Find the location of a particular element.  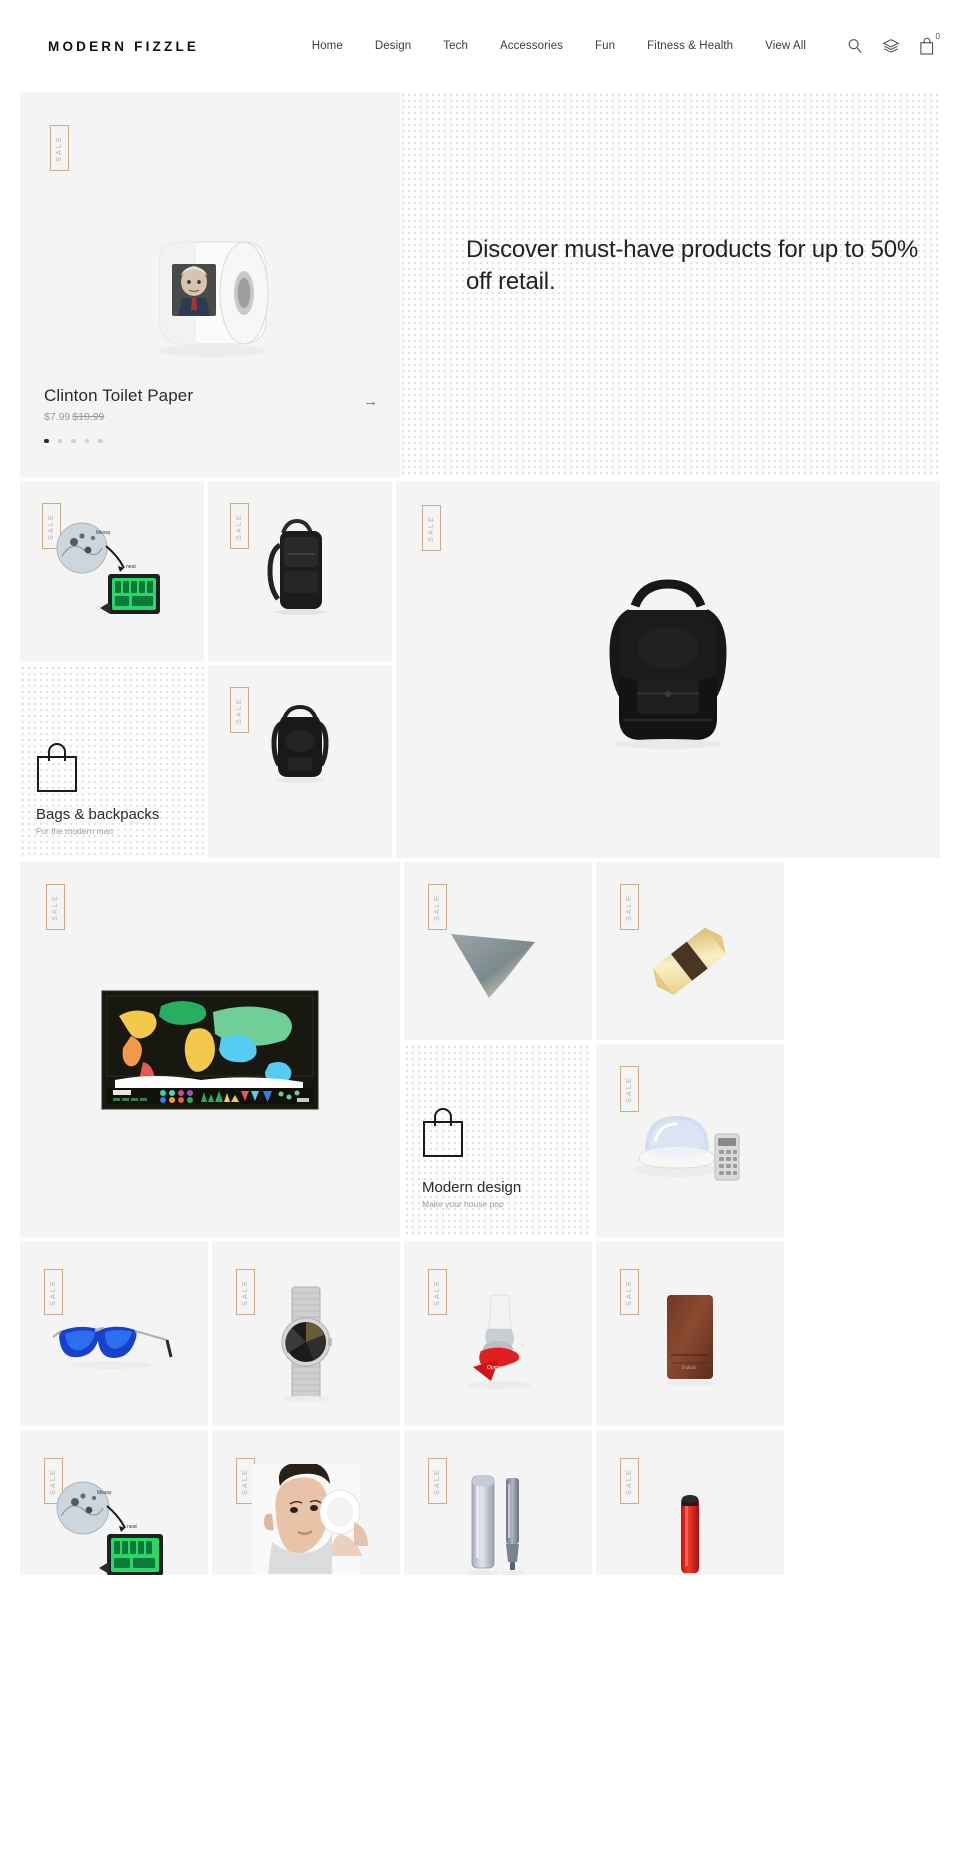

product-image-red-bottle-opener: Opener is located at coordinates (499, 1341).